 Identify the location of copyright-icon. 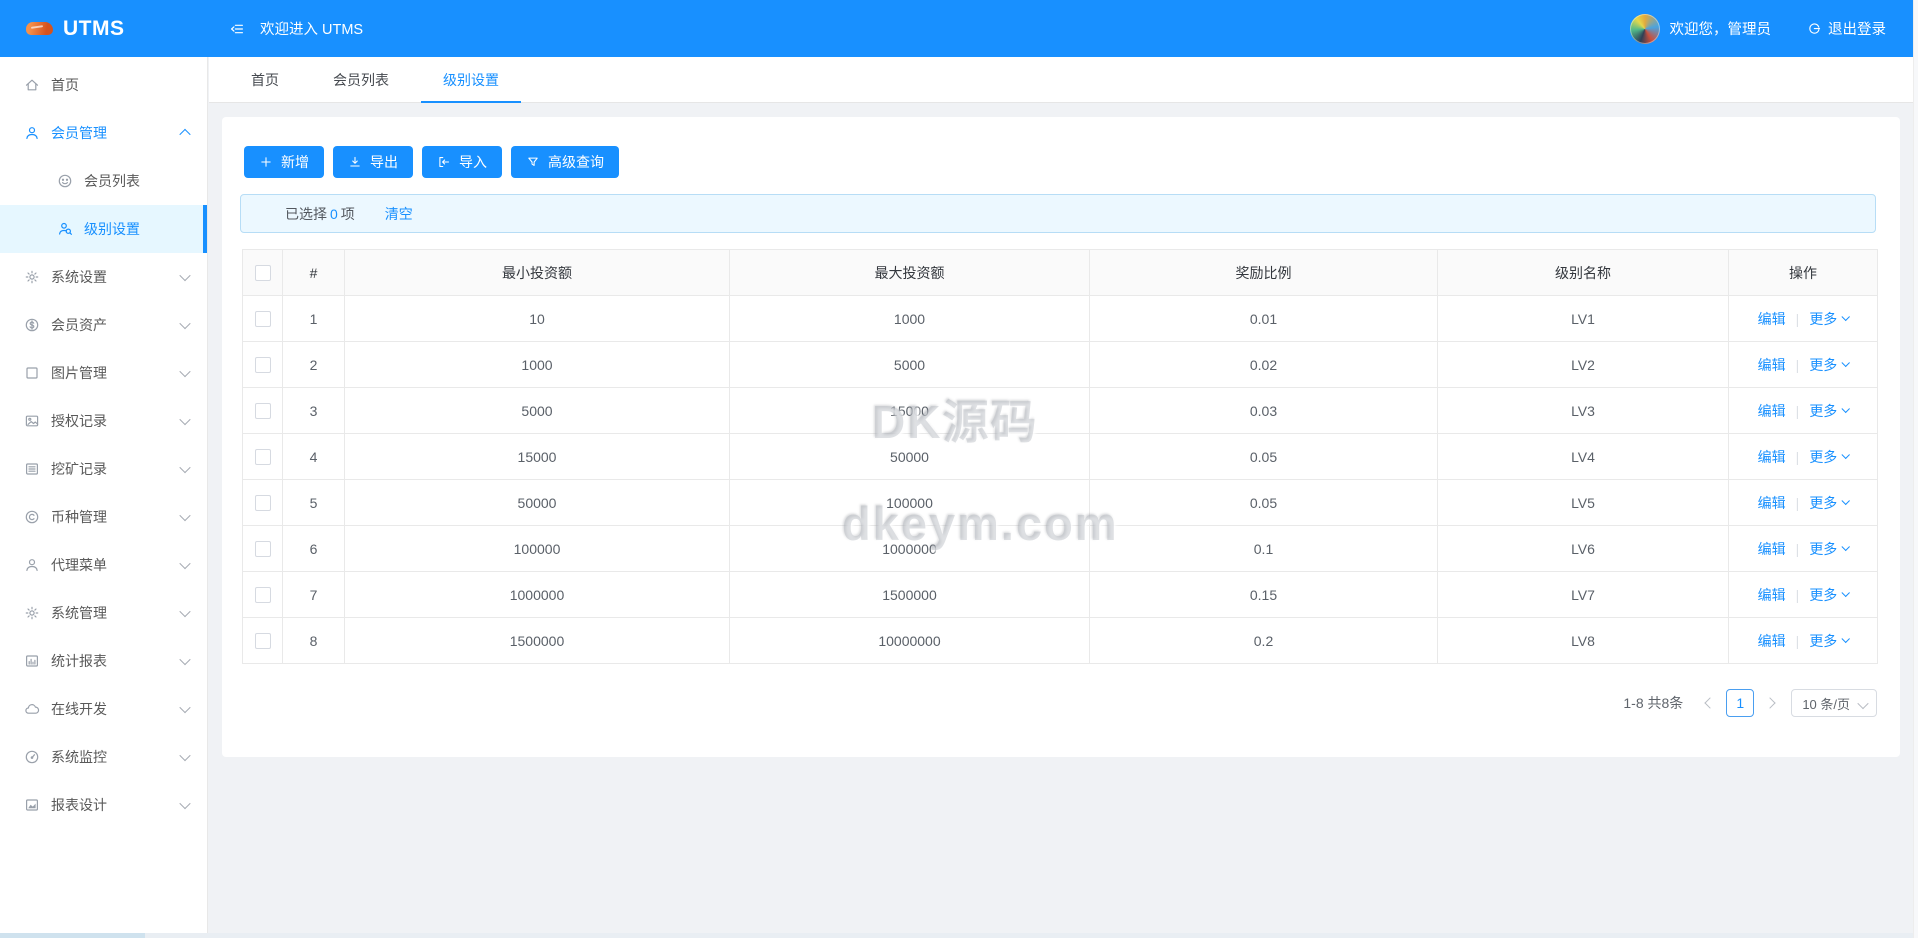
(32, 517).